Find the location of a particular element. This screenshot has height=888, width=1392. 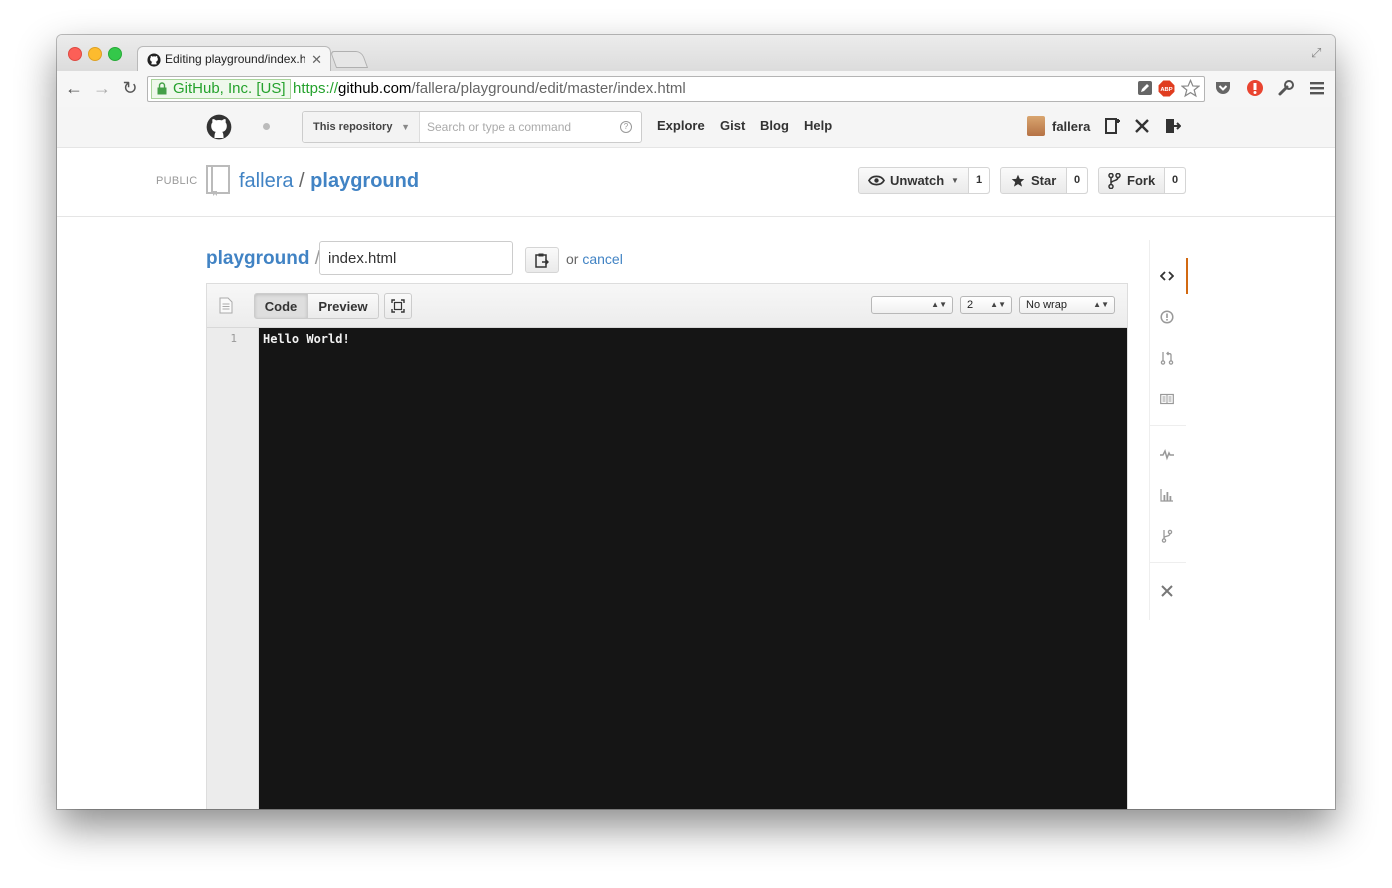

tab-close-icon: ✕ is located at coordinates (316, 59).